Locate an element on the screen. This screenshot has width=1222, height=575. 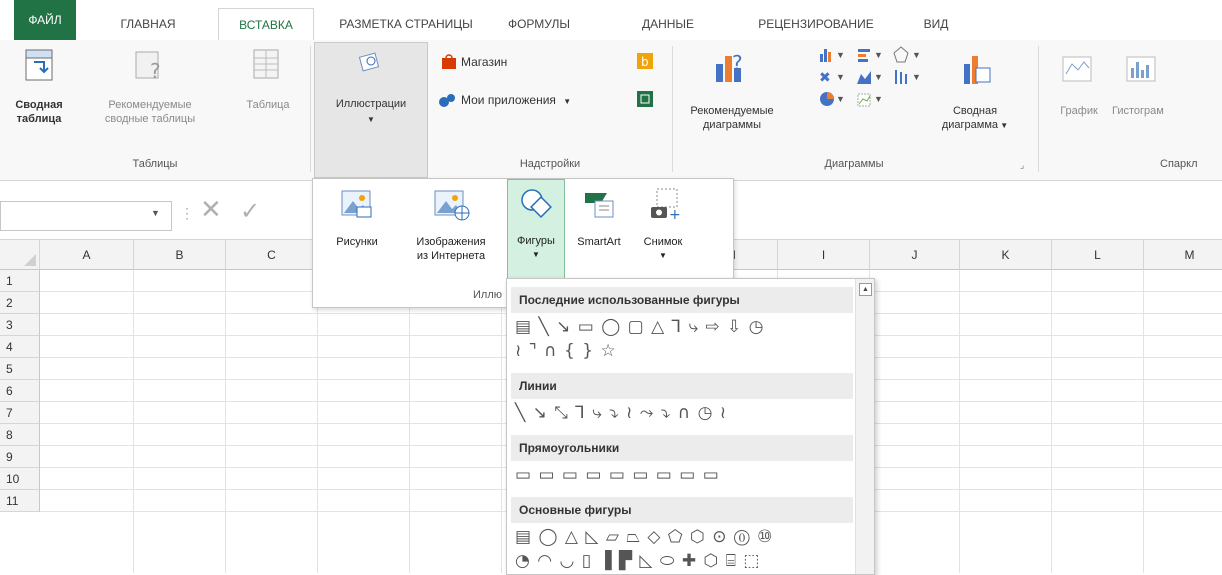
pie-chart-icon: ▼ is located at coordinates (838, 100).